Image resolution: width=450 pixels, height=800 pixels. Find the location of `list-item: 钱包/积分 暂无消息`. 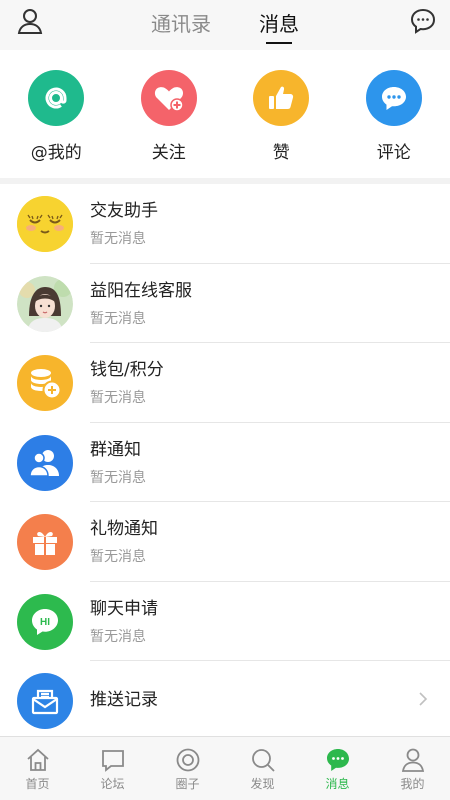

list-item: 钱包/积分 暂无消息 is located at coordinates (225, 383).